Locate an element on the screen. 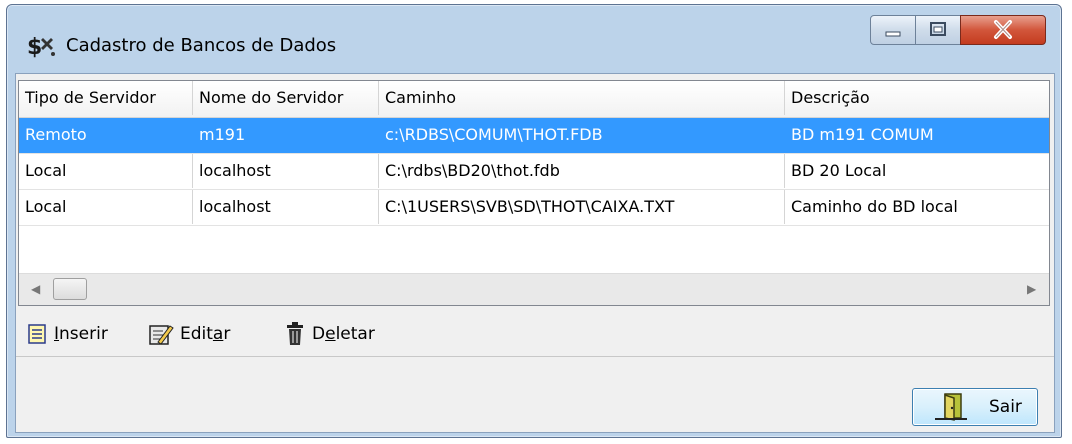  edit-icon is located at coordinates (161, 335).